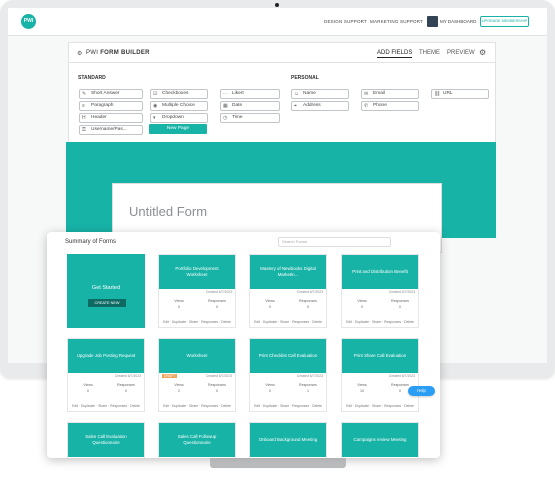 The height and width of the screenshot is (486, 555). What do you see at coordinates (179, 106) in the screenshot?
I see `field-multiple-choice: ◉ Multiple Choice` at bounding box center [179, 106].